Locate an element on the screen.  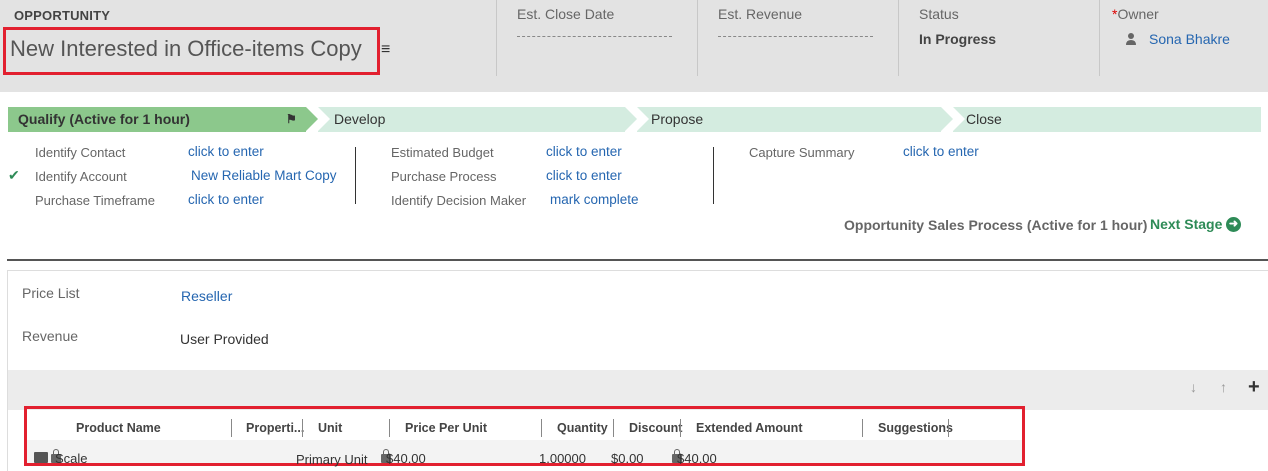
cell-discount: $0.00 is located at coordinates (627, 458).